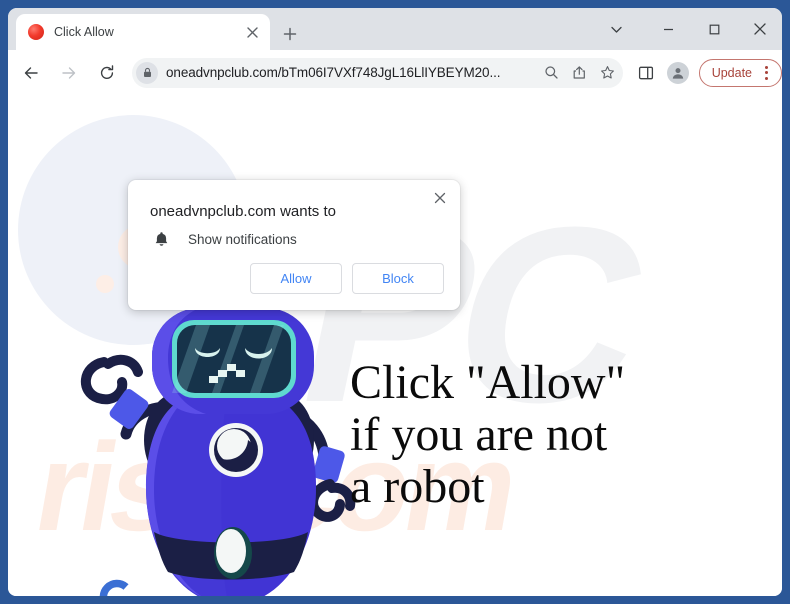 The height and width of the screenshot is (604, 790). What do you see at coordinates (242, 239) in the screenshot?
I see `permission-label: Show notifications` at bounding box center [242, 239].